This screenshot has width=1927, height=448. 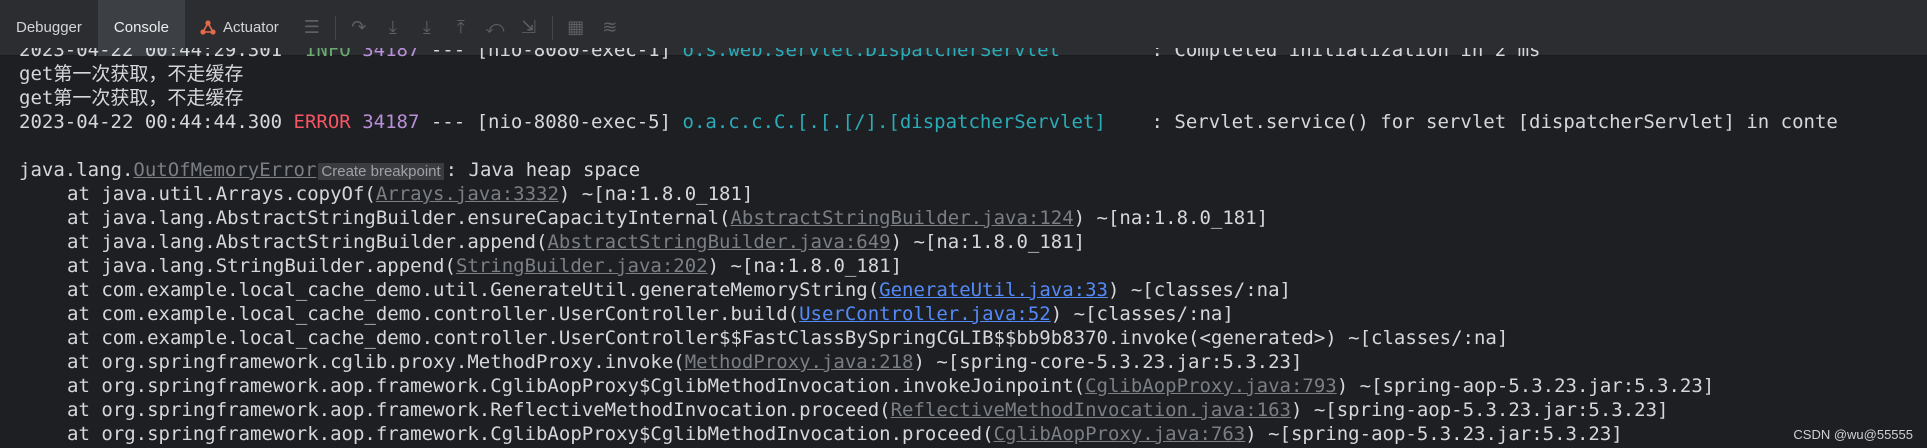 I want to click on source-link: StringBuilder.java:202, so click(x=582, y=266).